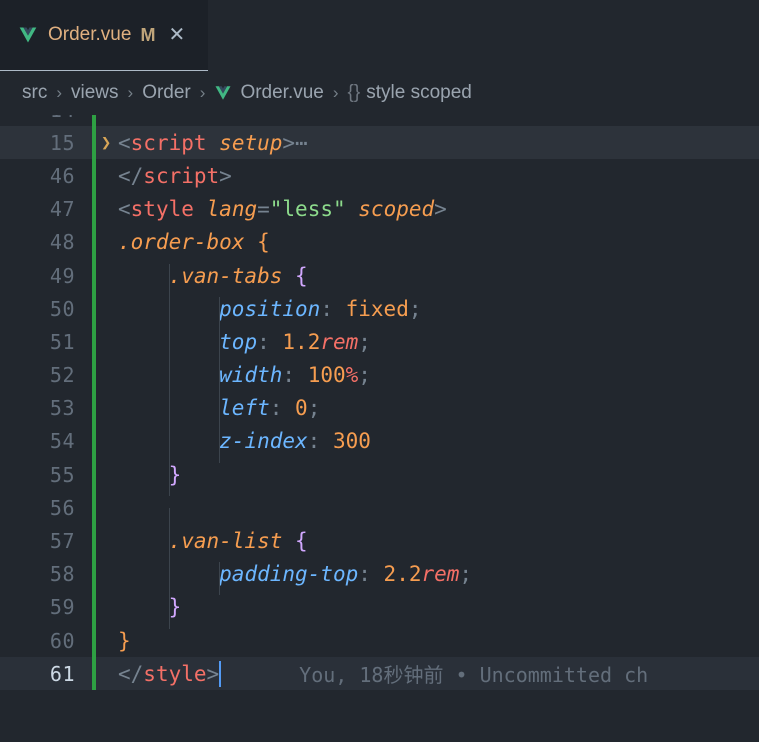 The image size is (759, 742). Describe the element at coordinates (379, 477) in the screenshot. I see `code-line: 55 }` at that location.